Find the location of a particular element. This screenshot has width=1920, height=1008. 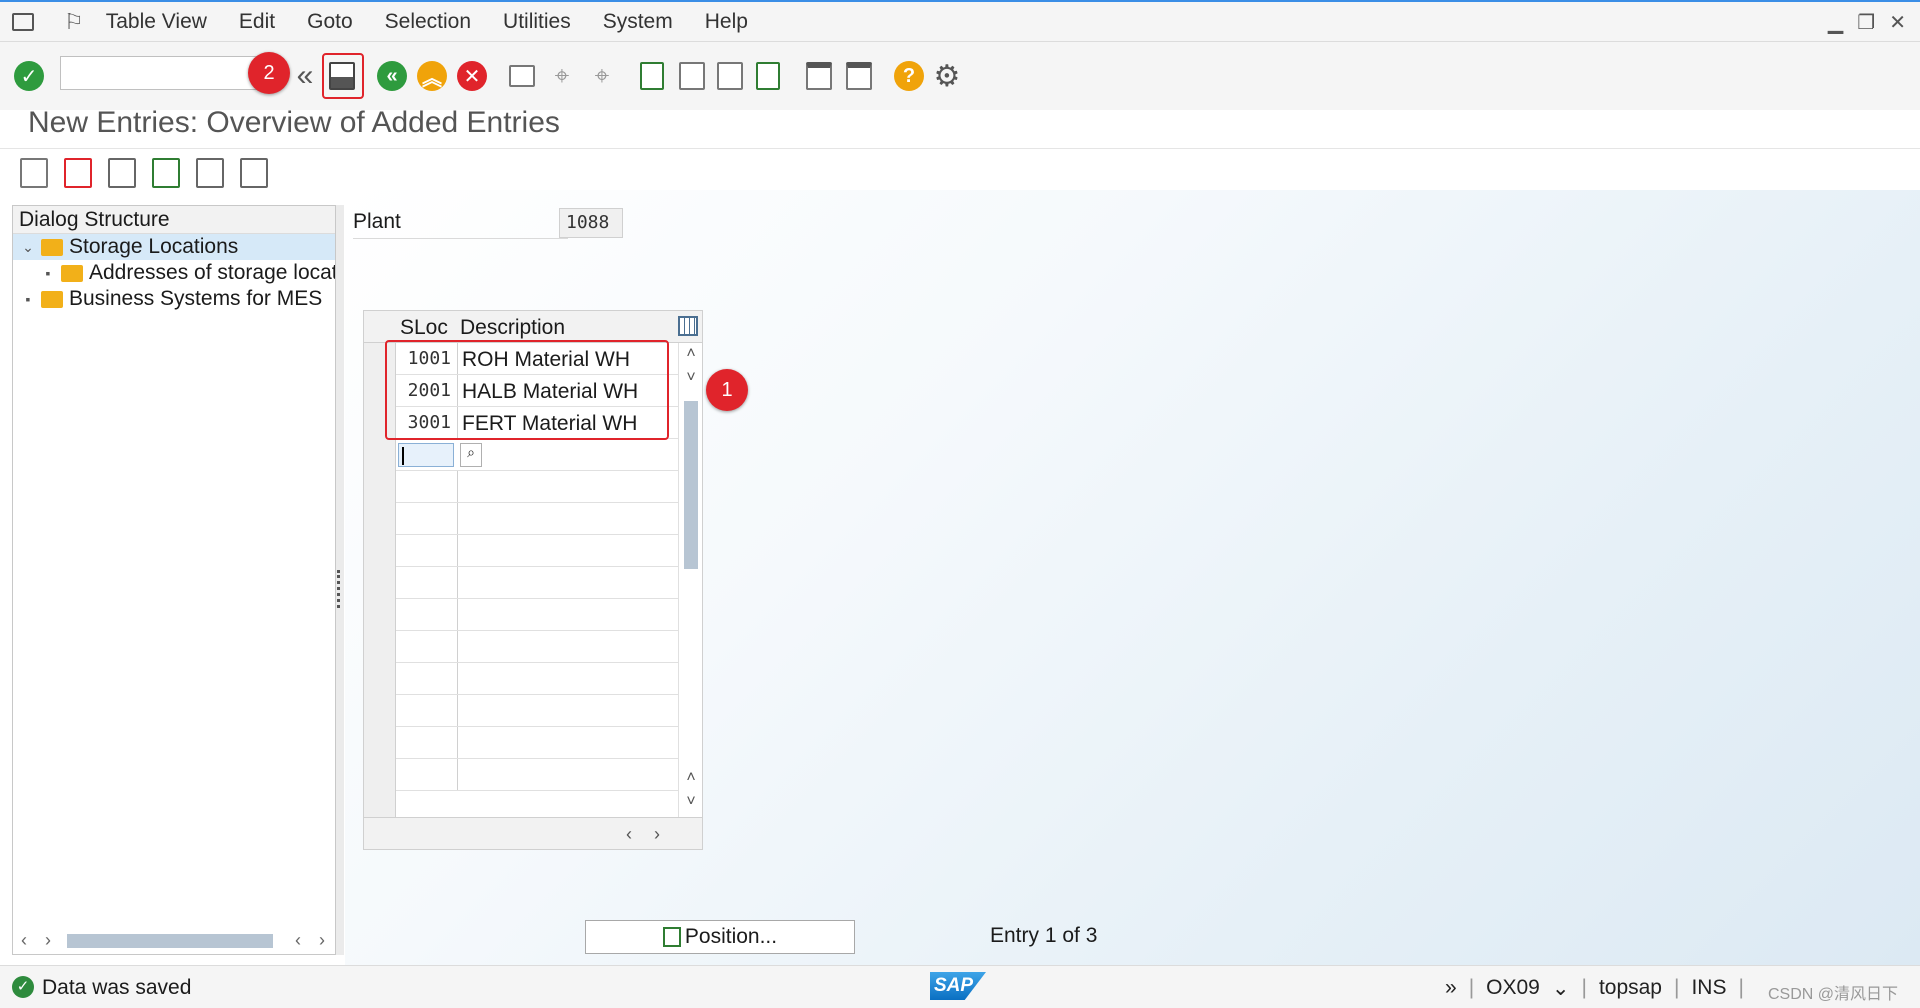

help-button: ? is located at coordinates (909, 76).